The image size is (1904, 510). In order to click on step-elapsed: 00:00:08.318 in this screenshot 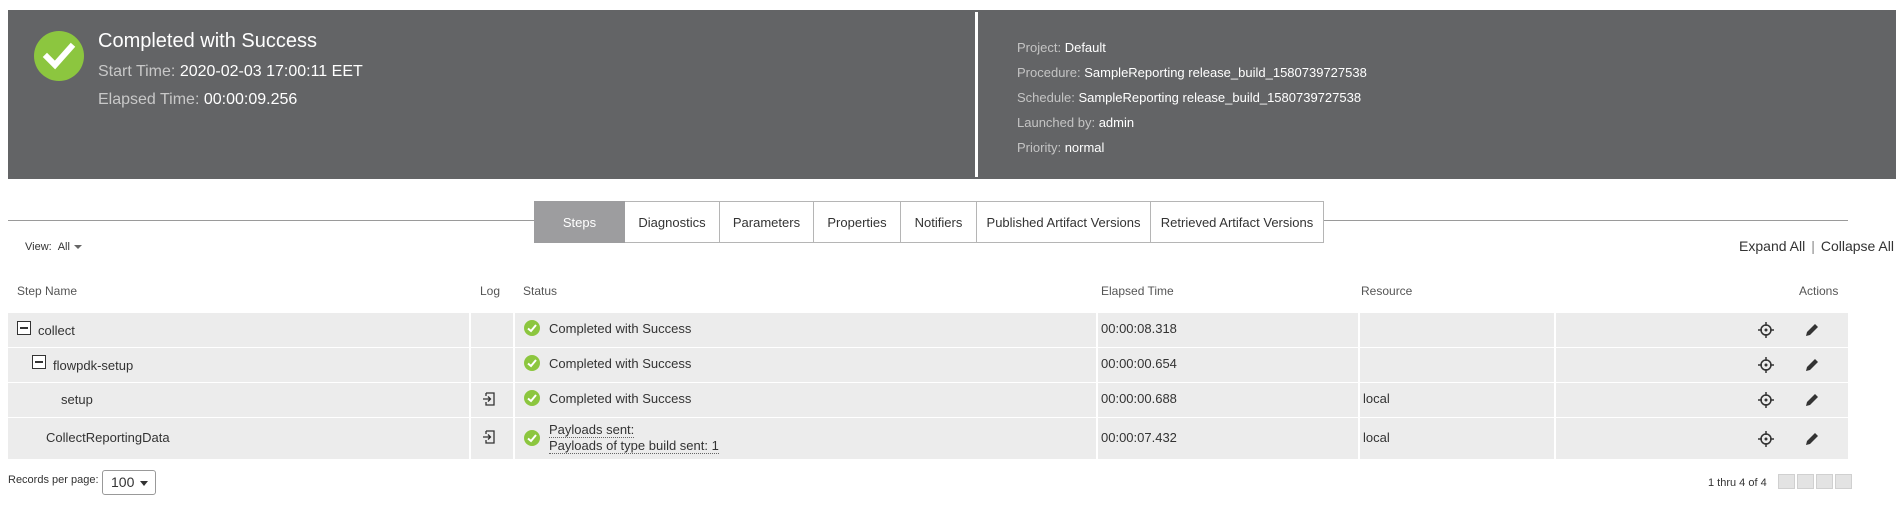, I will do `click(1139, 328)`.